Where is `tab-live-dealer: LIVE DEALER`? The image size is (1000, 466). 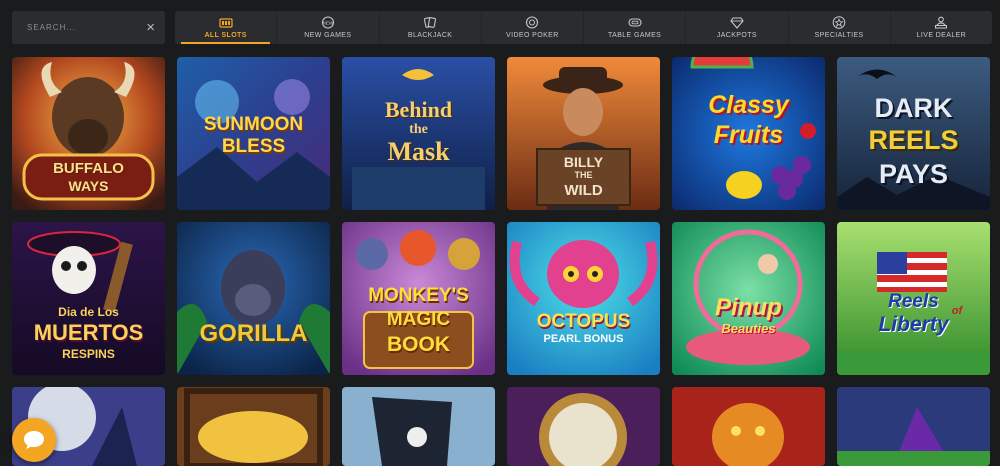
tab-live-dealer: LIVE DEALER is located at coordinates (941, 27).